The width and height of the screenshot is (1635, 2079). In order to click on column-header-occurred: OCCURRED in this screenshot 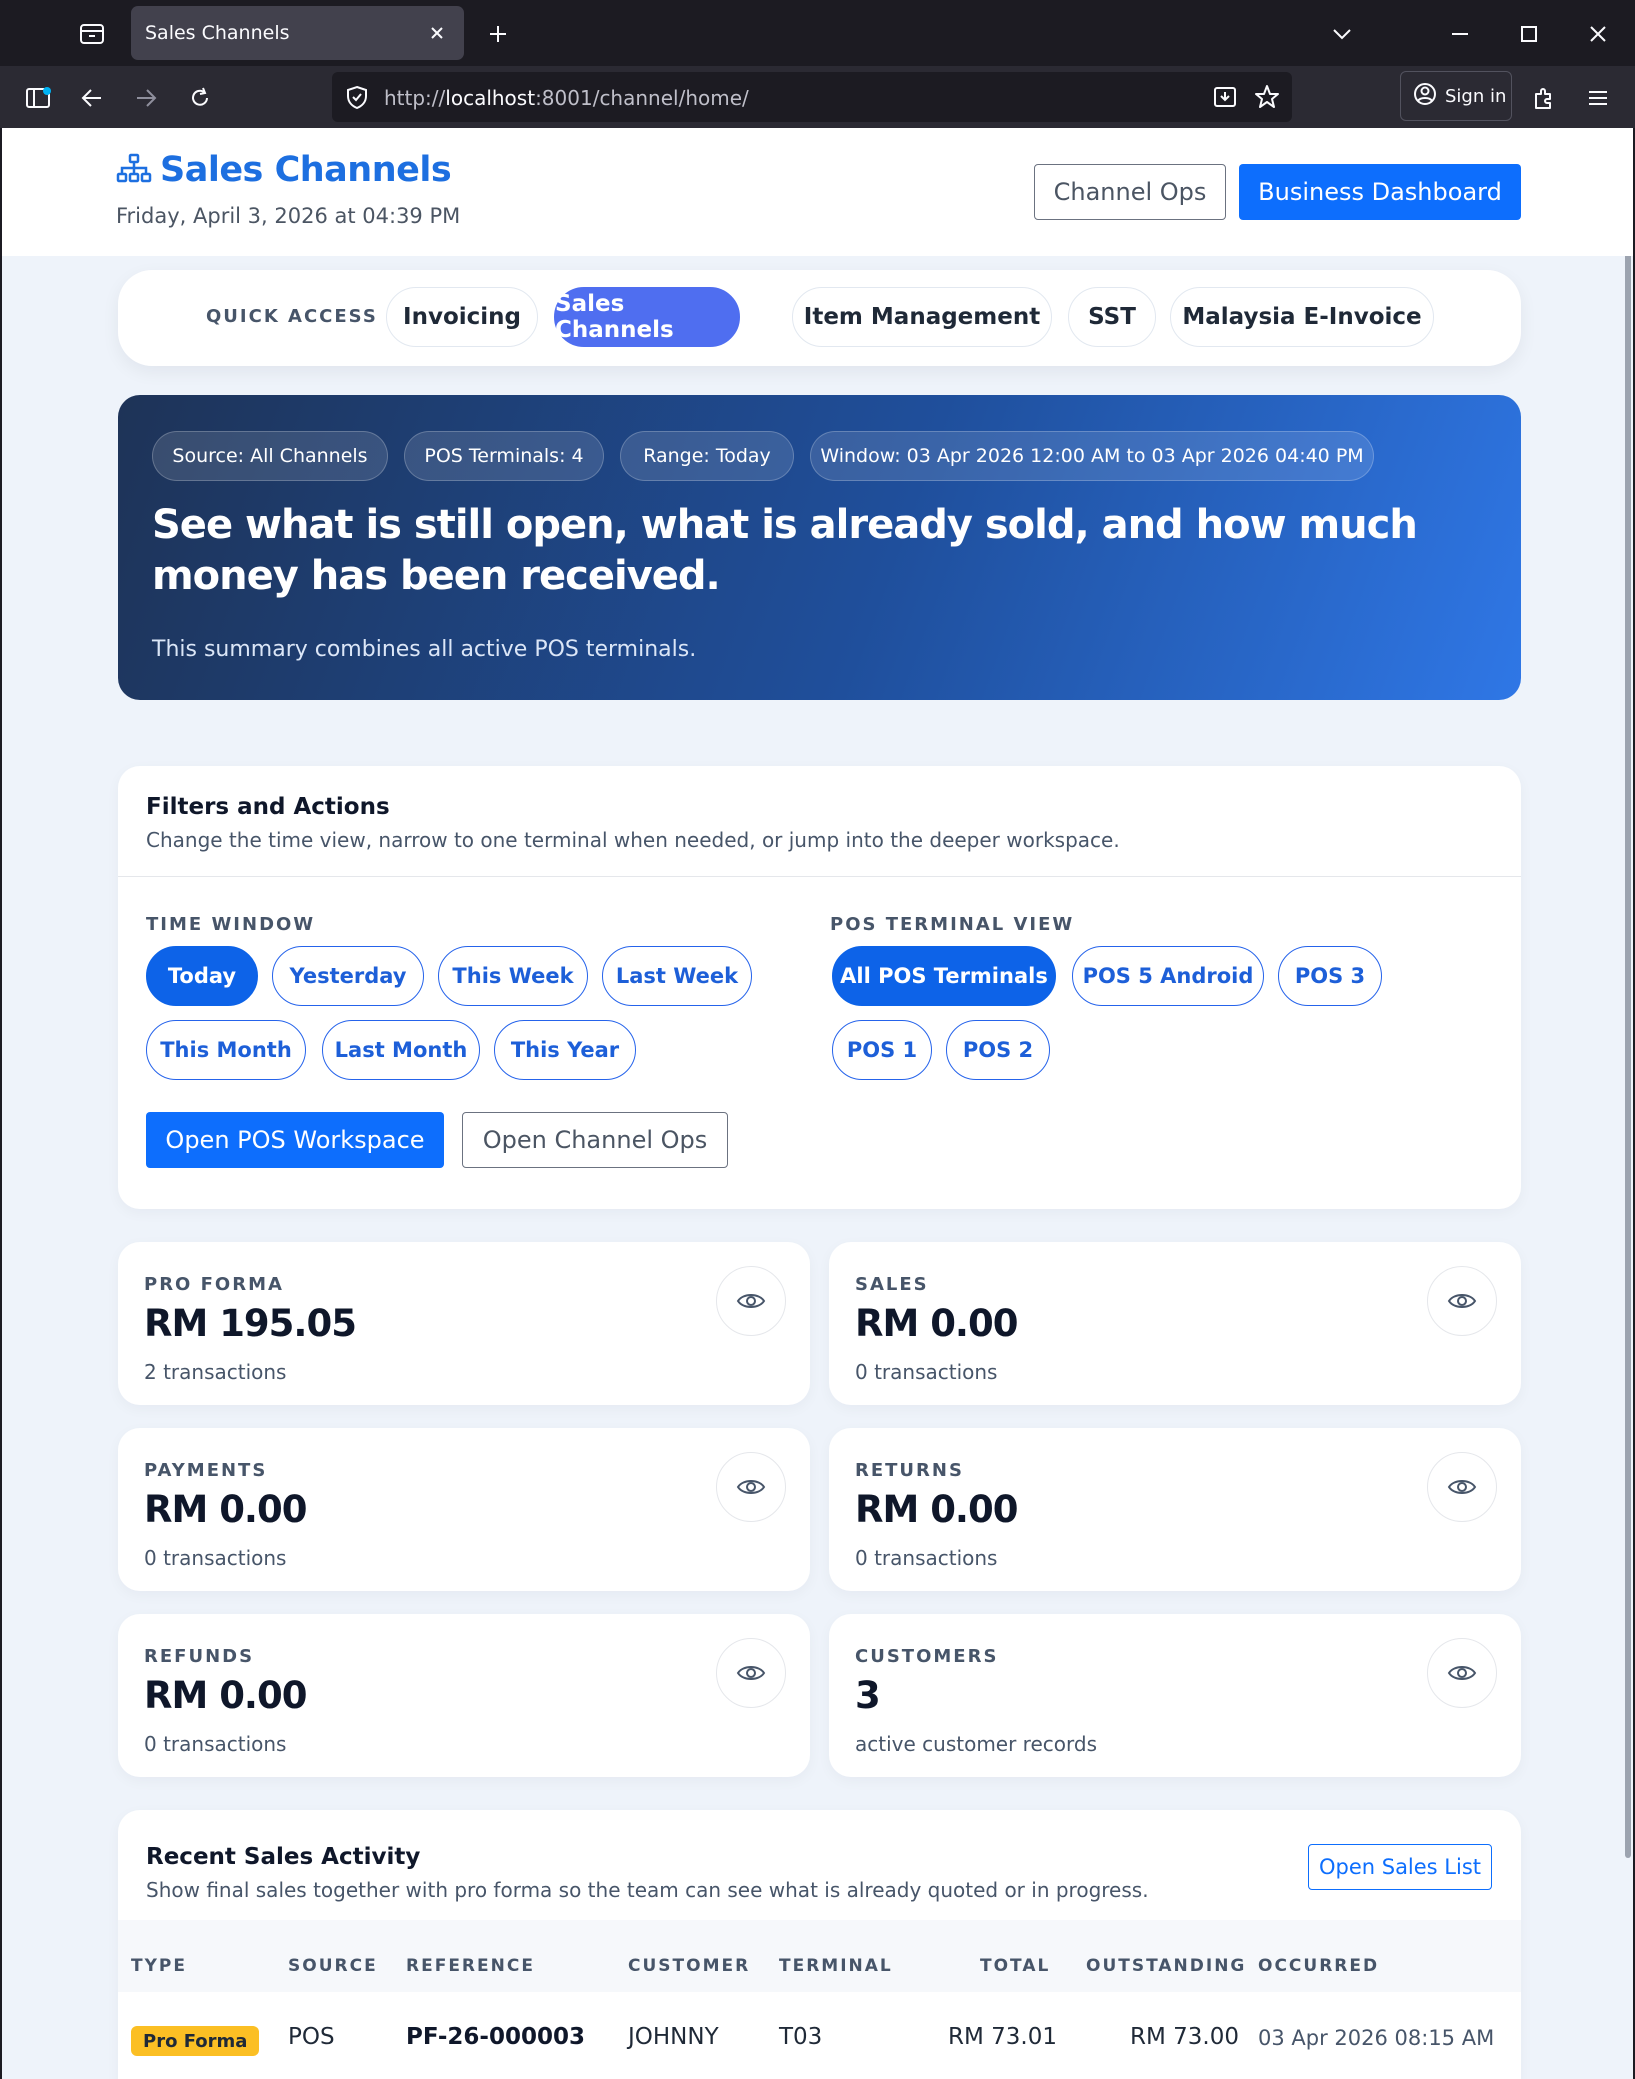, I will do `click(1318, 1966)`.